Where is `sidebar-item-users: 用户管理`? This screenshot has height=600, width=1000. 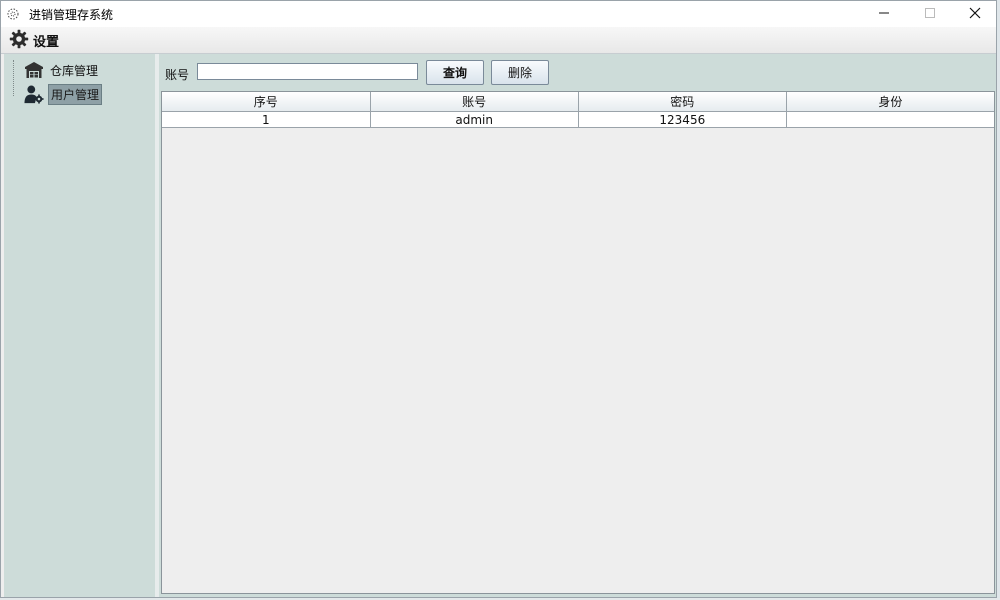
sidebar-item-users: 用户管理 is located at coordinates (63, 94).